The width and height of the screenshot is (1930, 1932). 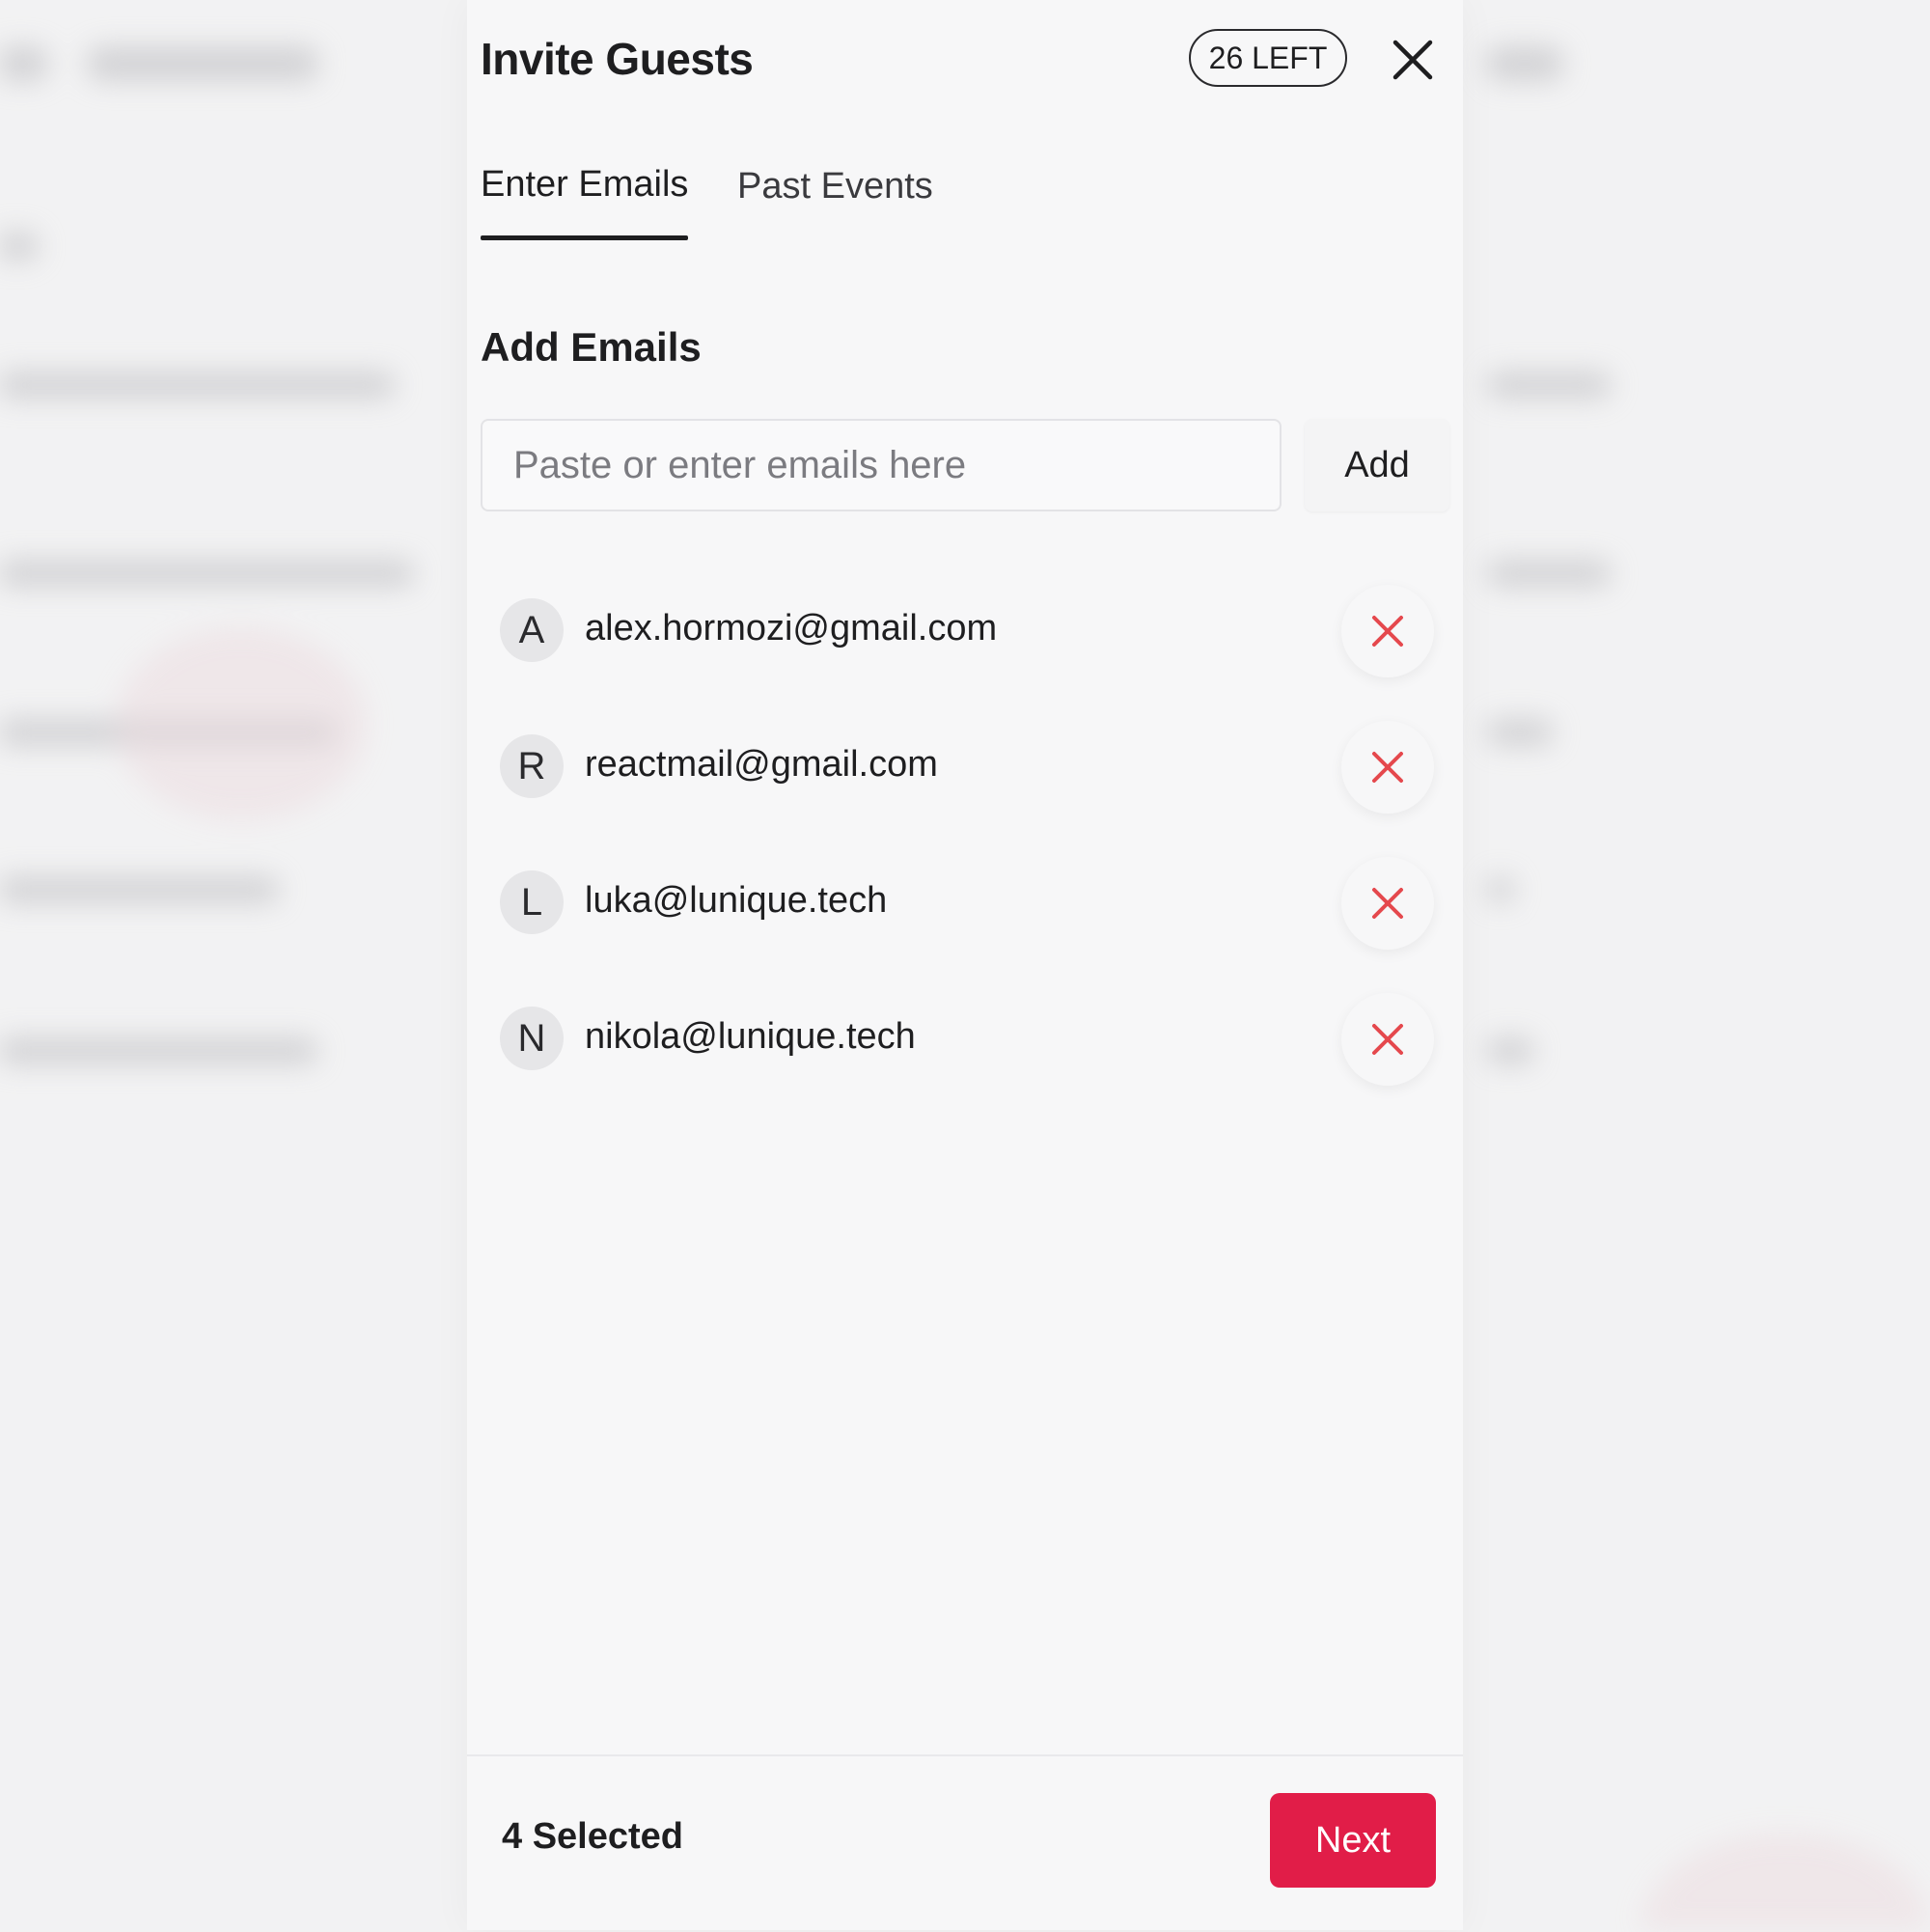 I want to click on next-button: Next, so click(x=1353, y=1840).